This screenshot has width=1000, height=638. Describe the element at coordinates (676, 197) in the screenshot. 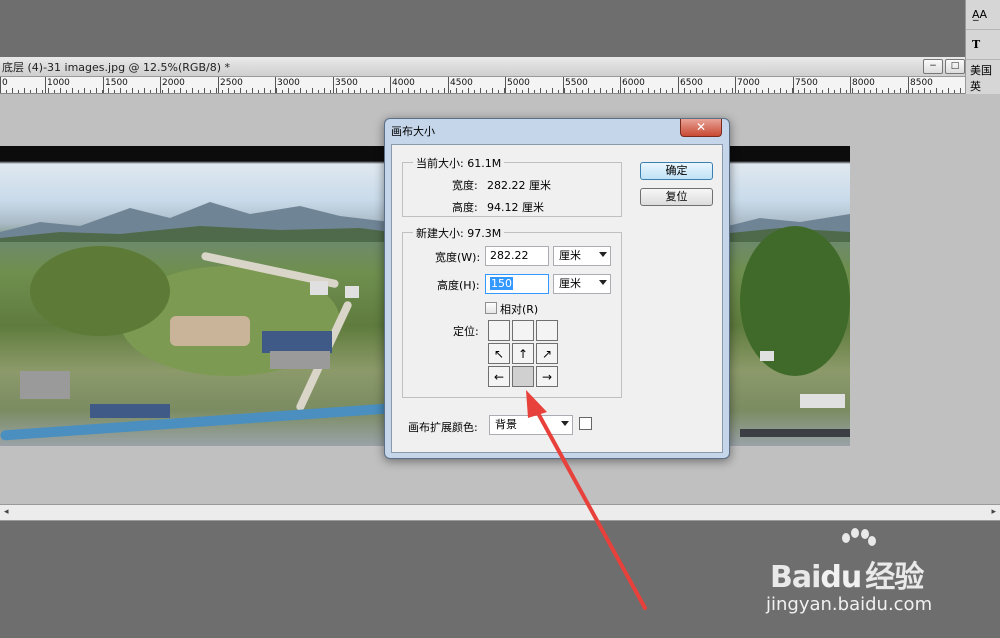

I see `reset-button: 复位` at that location.